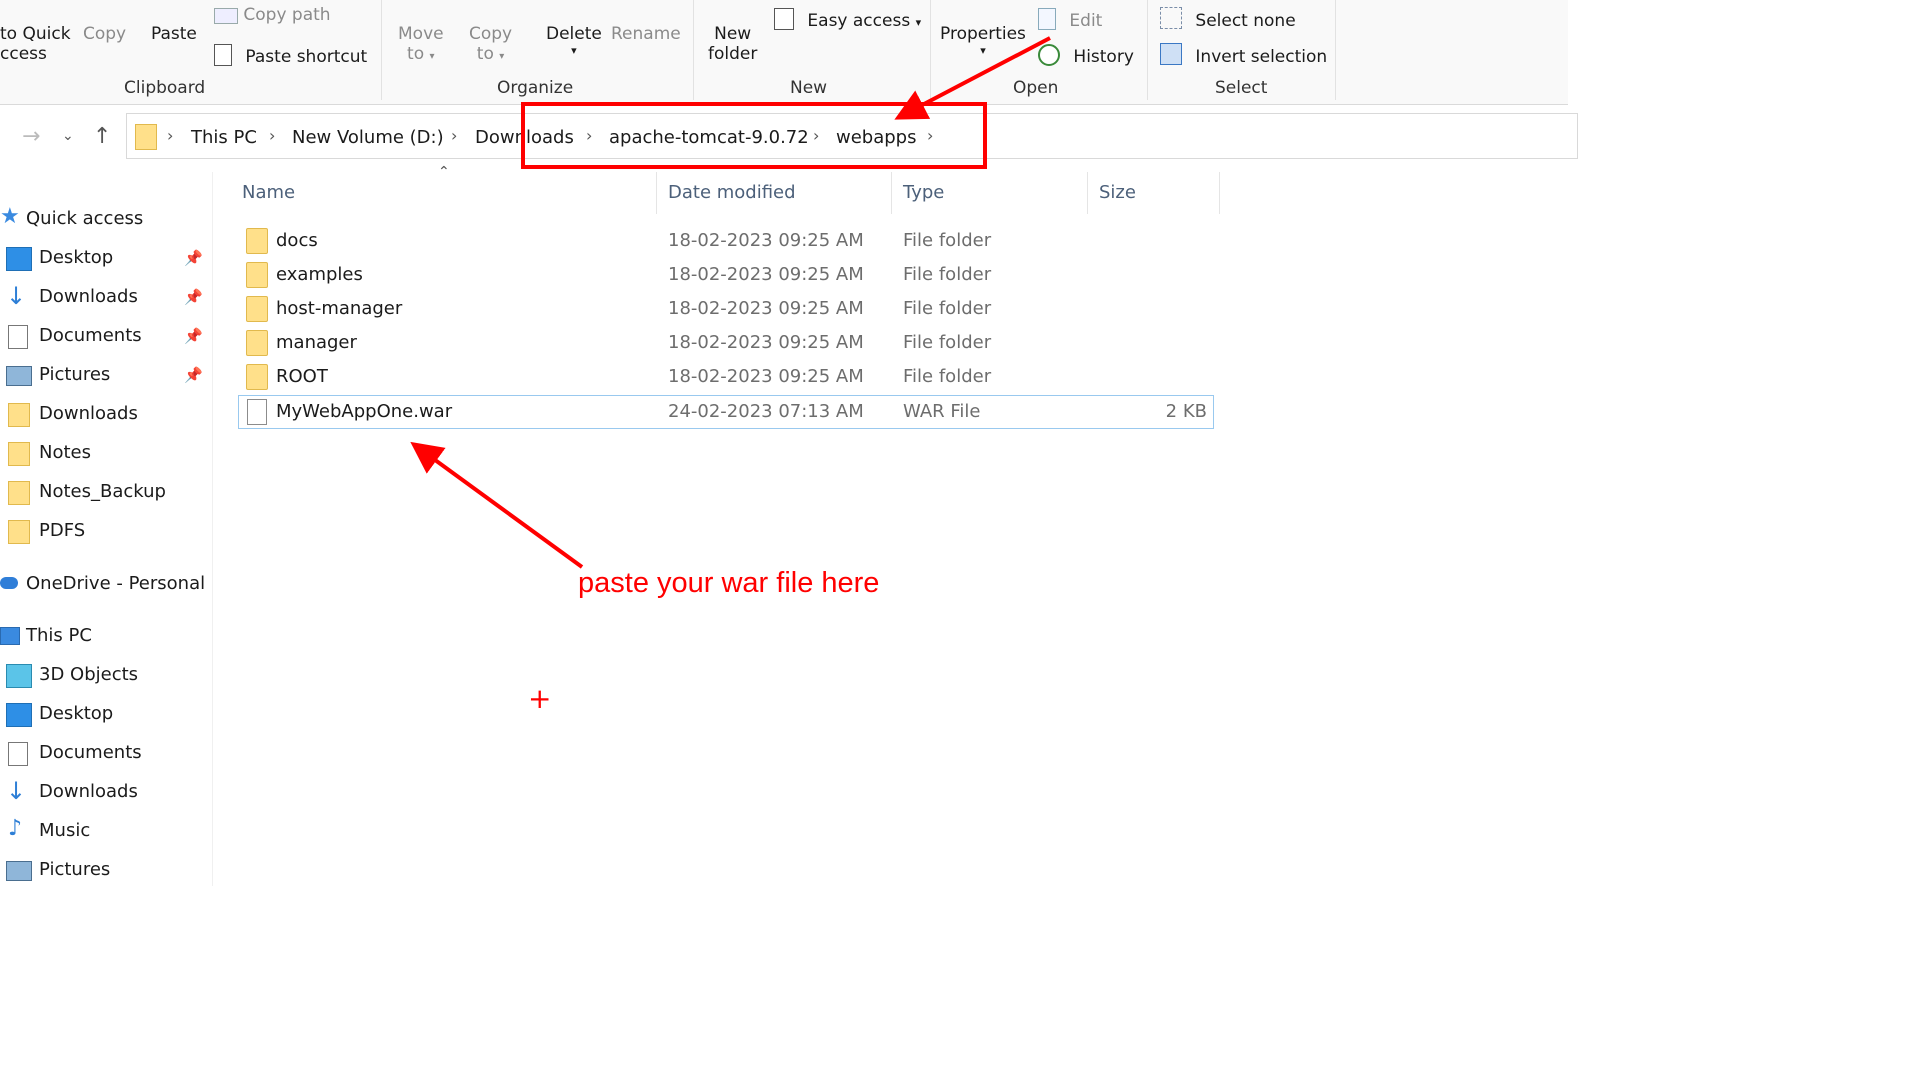  I want to click on table-row: manager 18-02-2023 09:25 AM File folder, so click(726, 343).